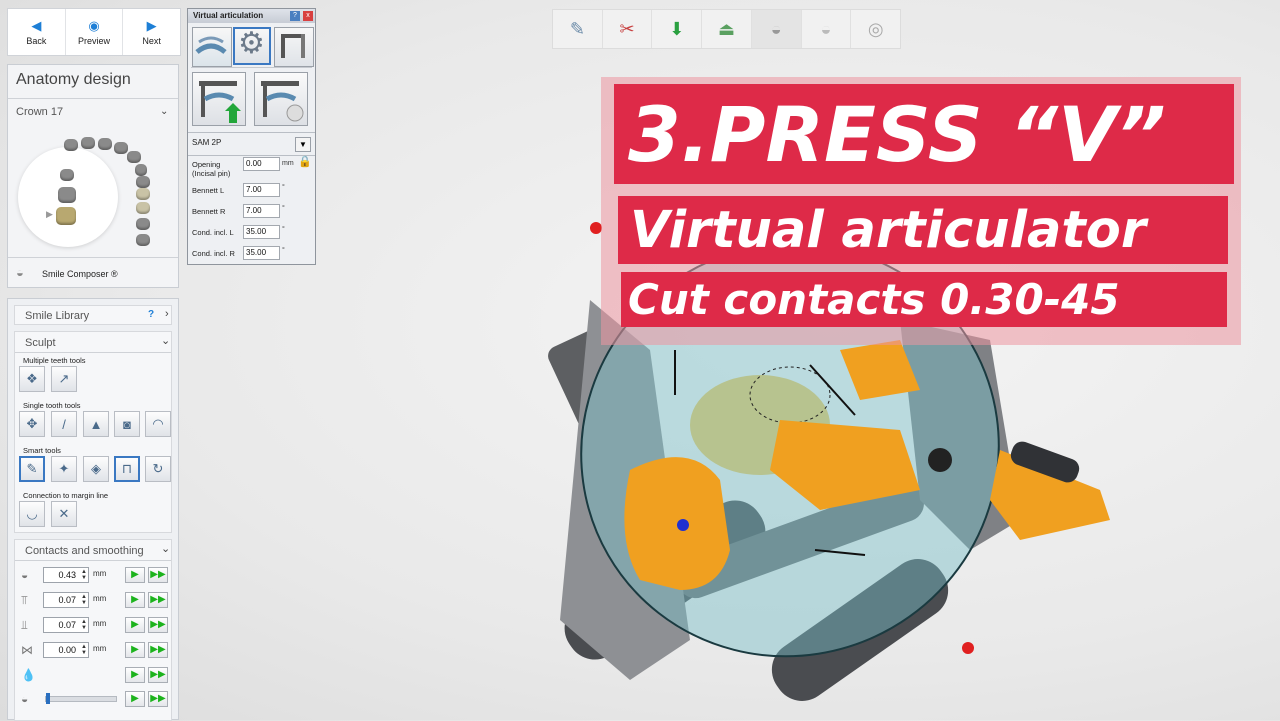 The width and height of the screenshot is (1280, 721). Describe the element at coordinates (252, 46) in the screenshot. I see `settings-button: ⚙` at that location.